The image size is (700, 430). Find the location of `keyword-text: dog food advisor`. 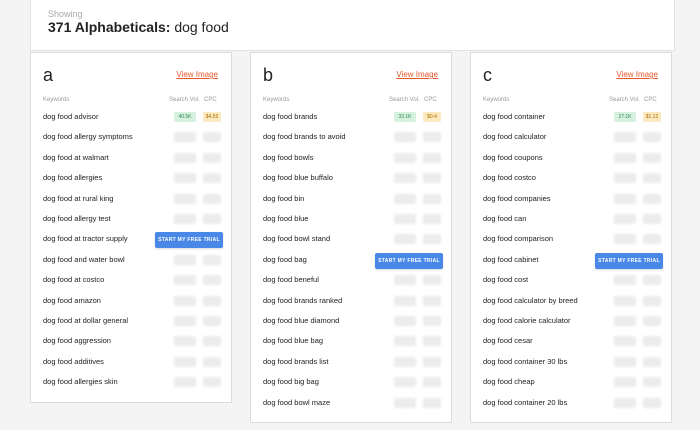

keyword-text: dog food advisor is located at coordinates (70, 116).